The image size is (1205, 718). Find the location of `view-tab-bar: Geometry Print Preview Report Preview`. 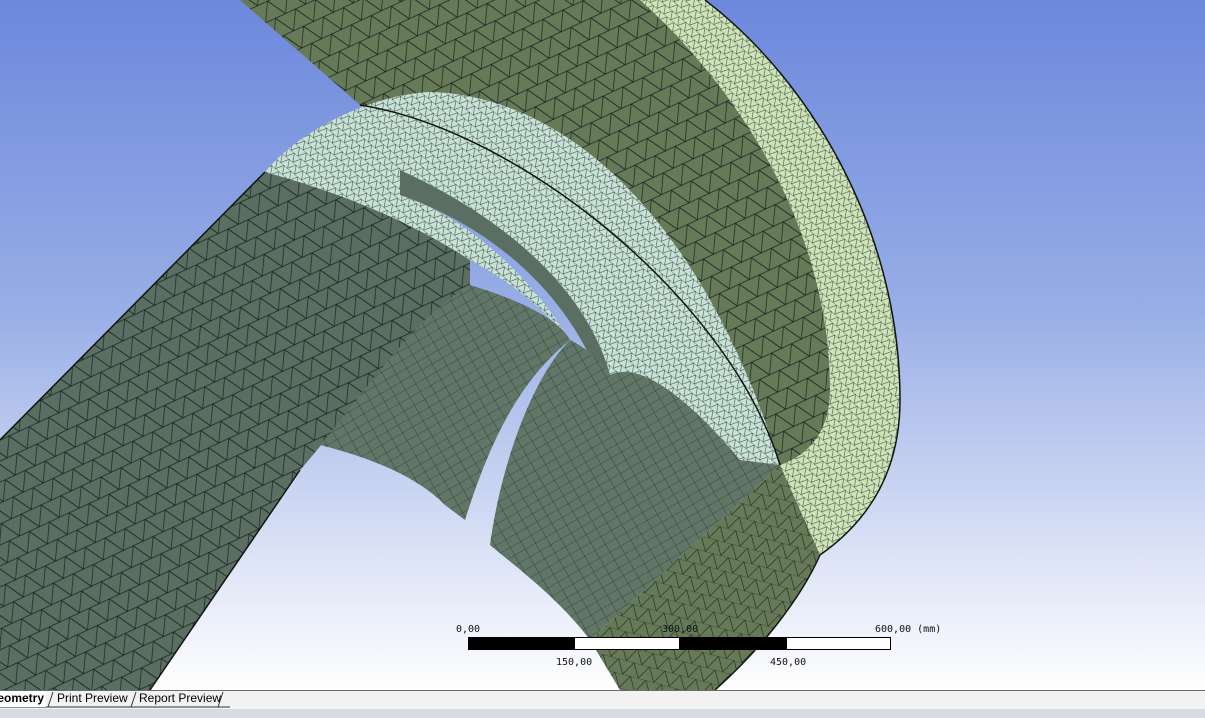

view-tab-bar: Geometry Print Preview Report Preview is located at coordinates (602, 704).